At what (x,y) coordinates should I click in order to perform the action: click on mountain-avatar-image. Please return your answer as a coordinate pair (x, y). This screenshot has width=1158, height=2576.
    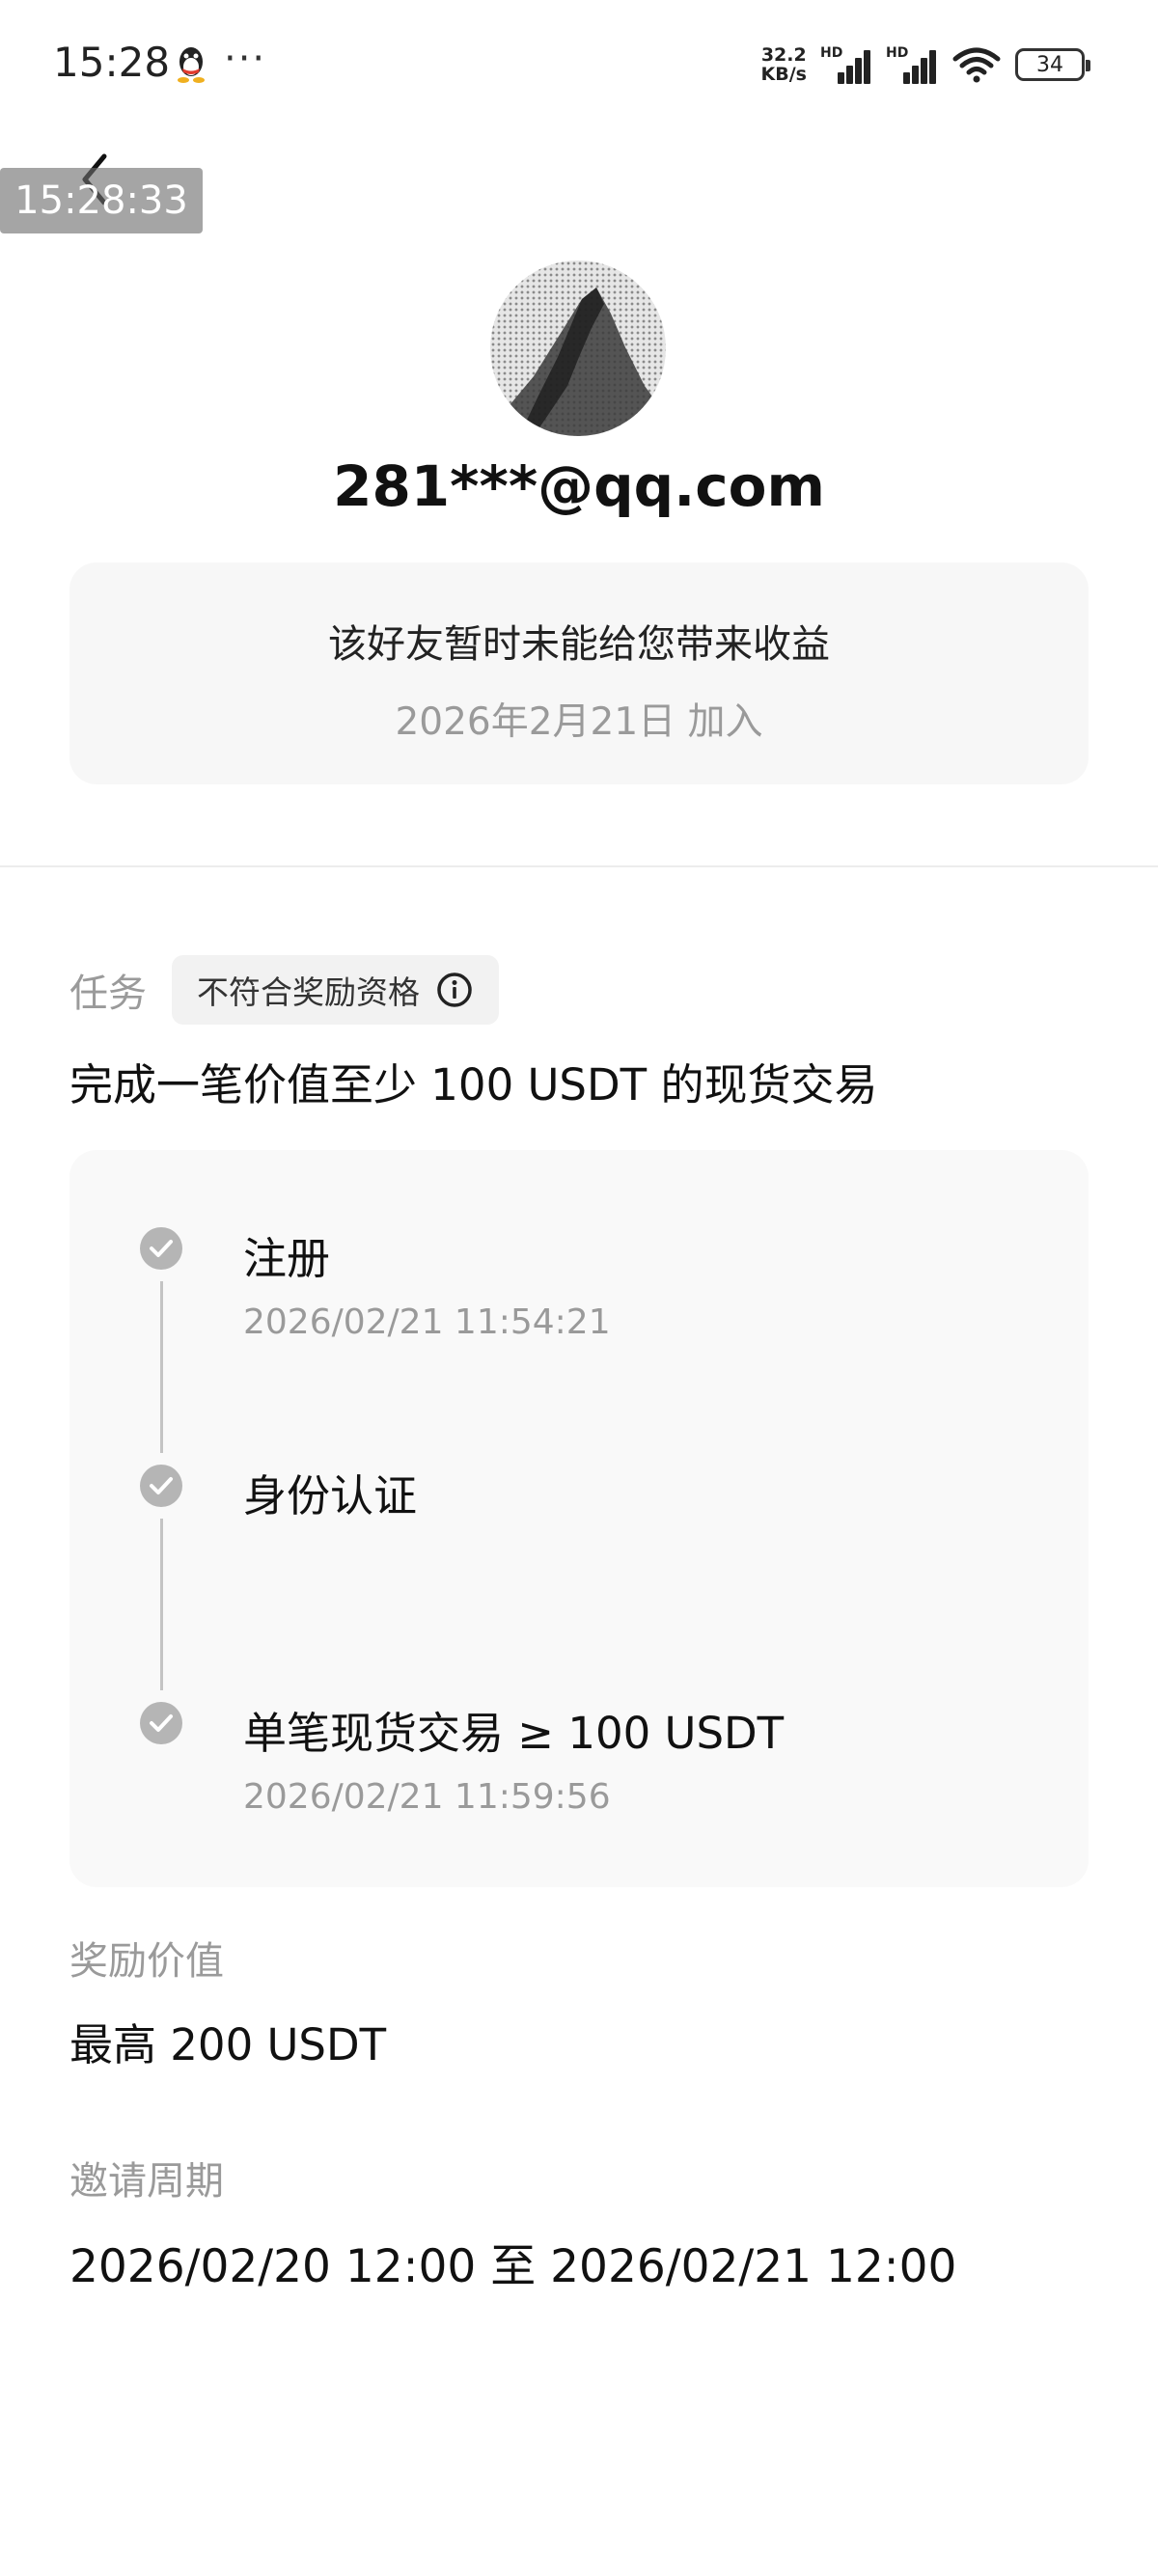
    Looking at the image, I should click on (578, 362).